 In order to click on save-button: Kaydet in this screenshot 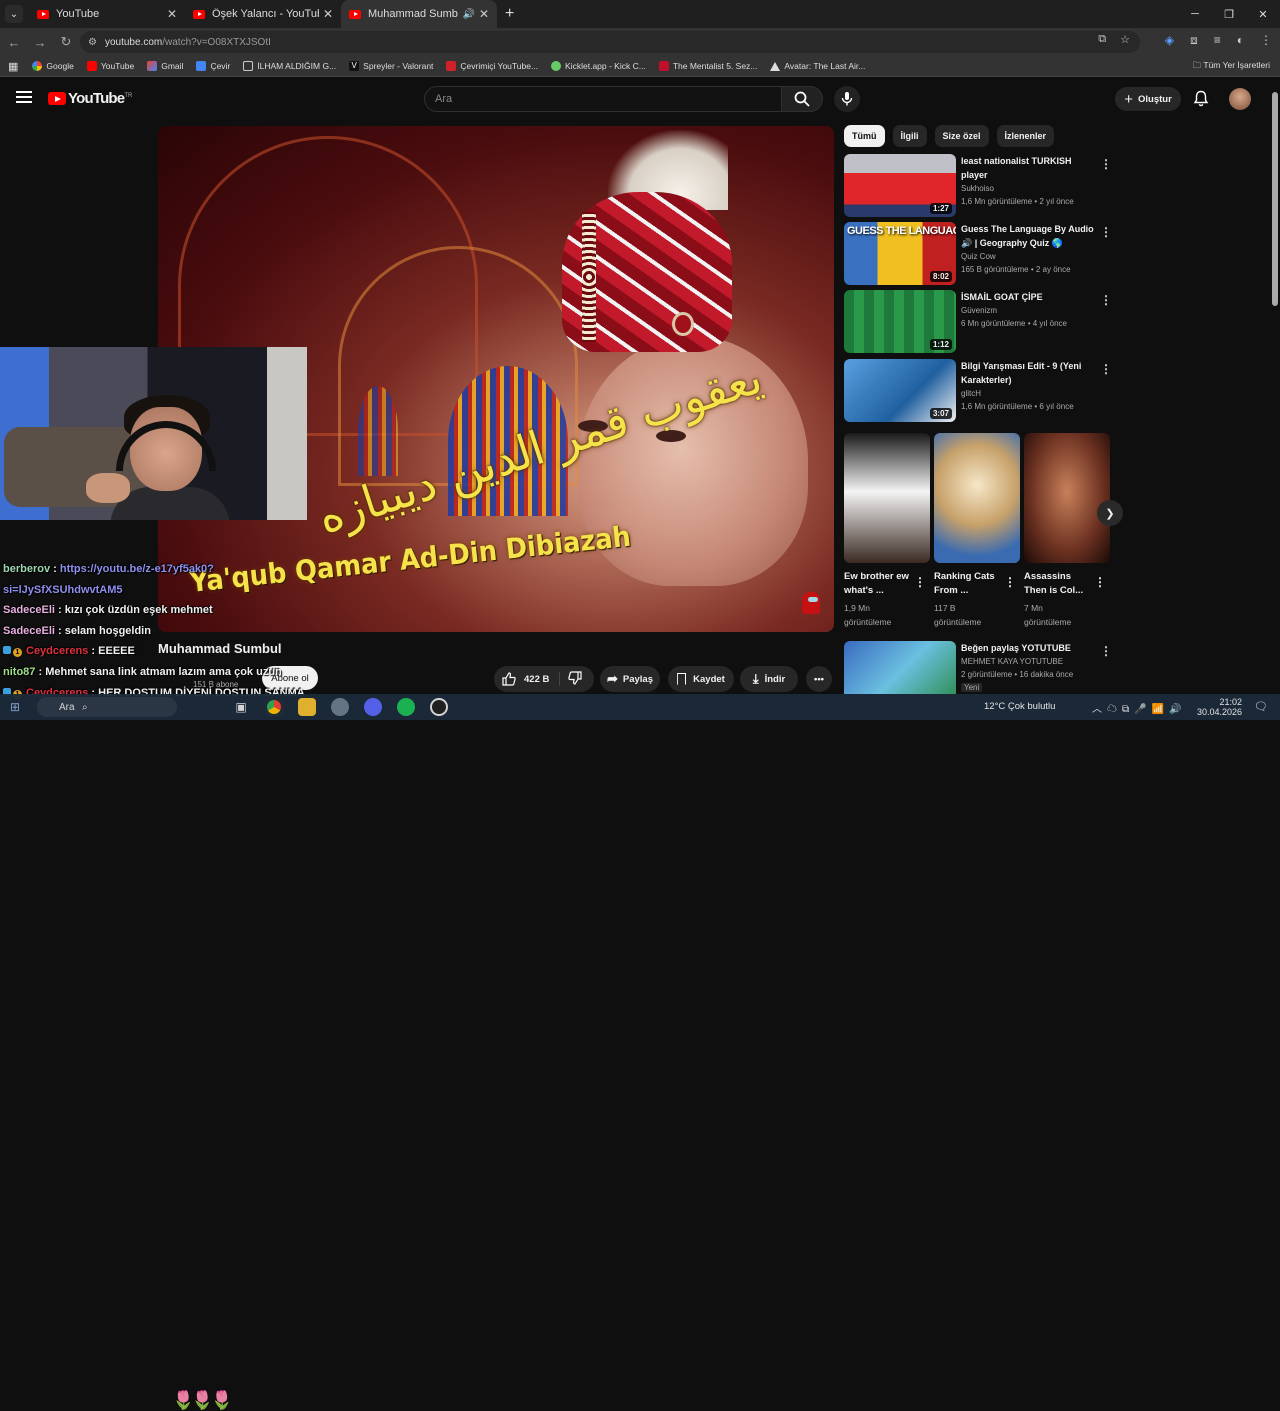, I will do `click(701, 679)`.